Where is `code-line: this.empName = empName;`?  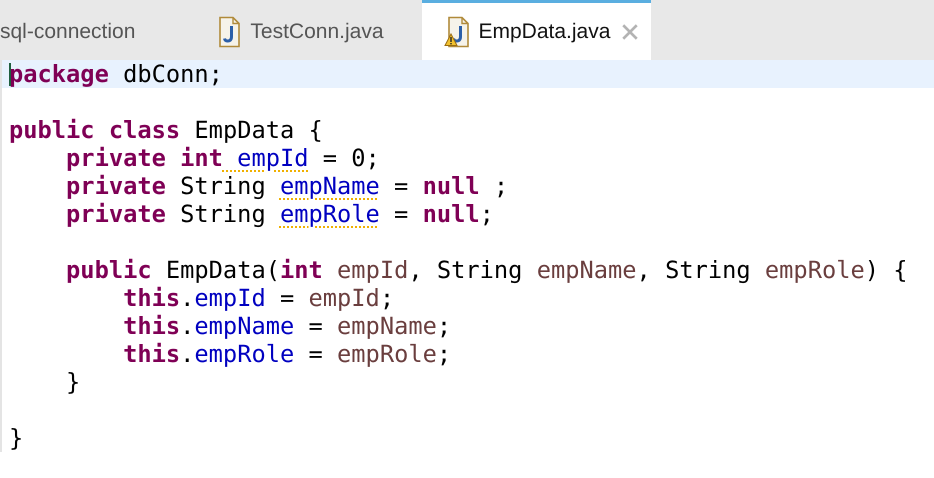
code-line: this.empName = empName; is located at coordinates (287, 326).